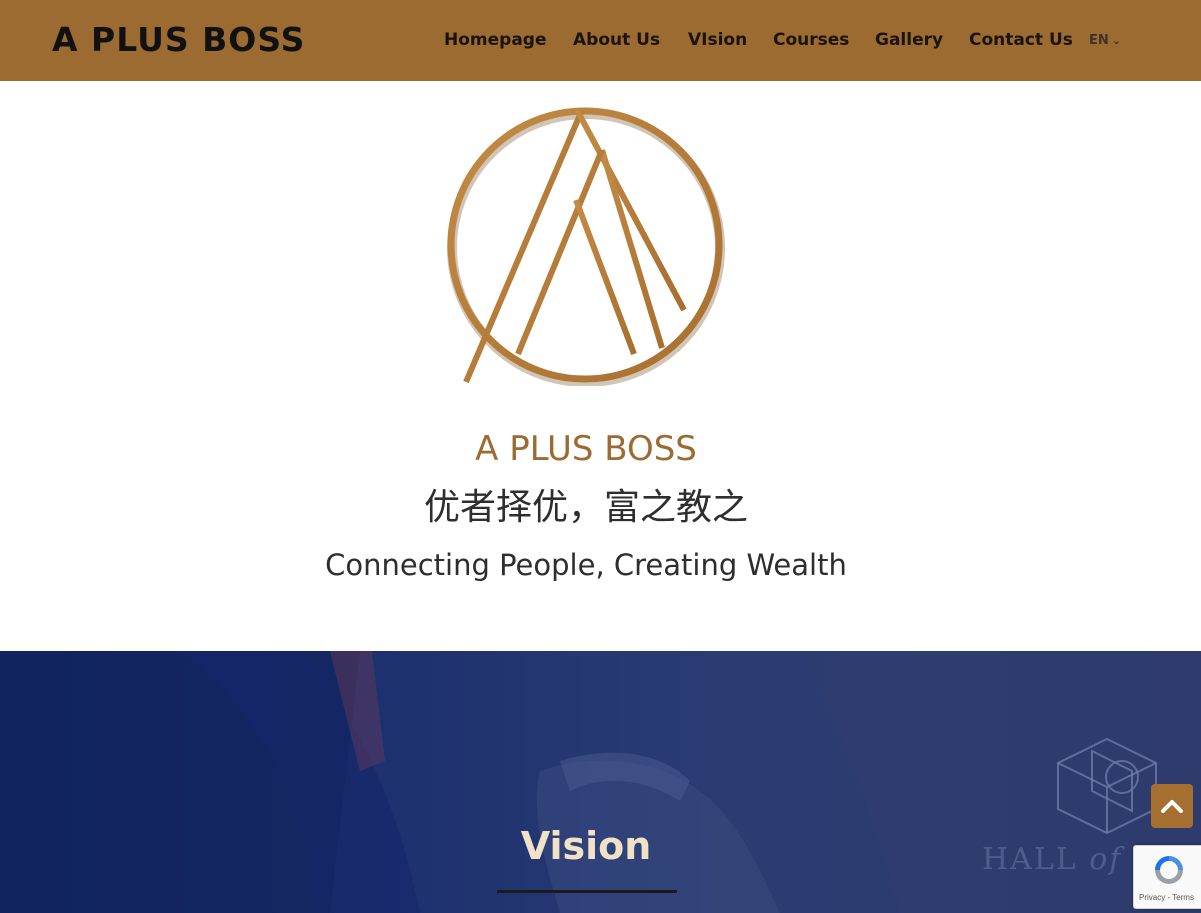 This screenshot has height=913, width=1201. Describe the element at coordinates (1170, 898) in the screenshot. I see `recaptcha-privacy-terms: Privacy - Terms` at that location.